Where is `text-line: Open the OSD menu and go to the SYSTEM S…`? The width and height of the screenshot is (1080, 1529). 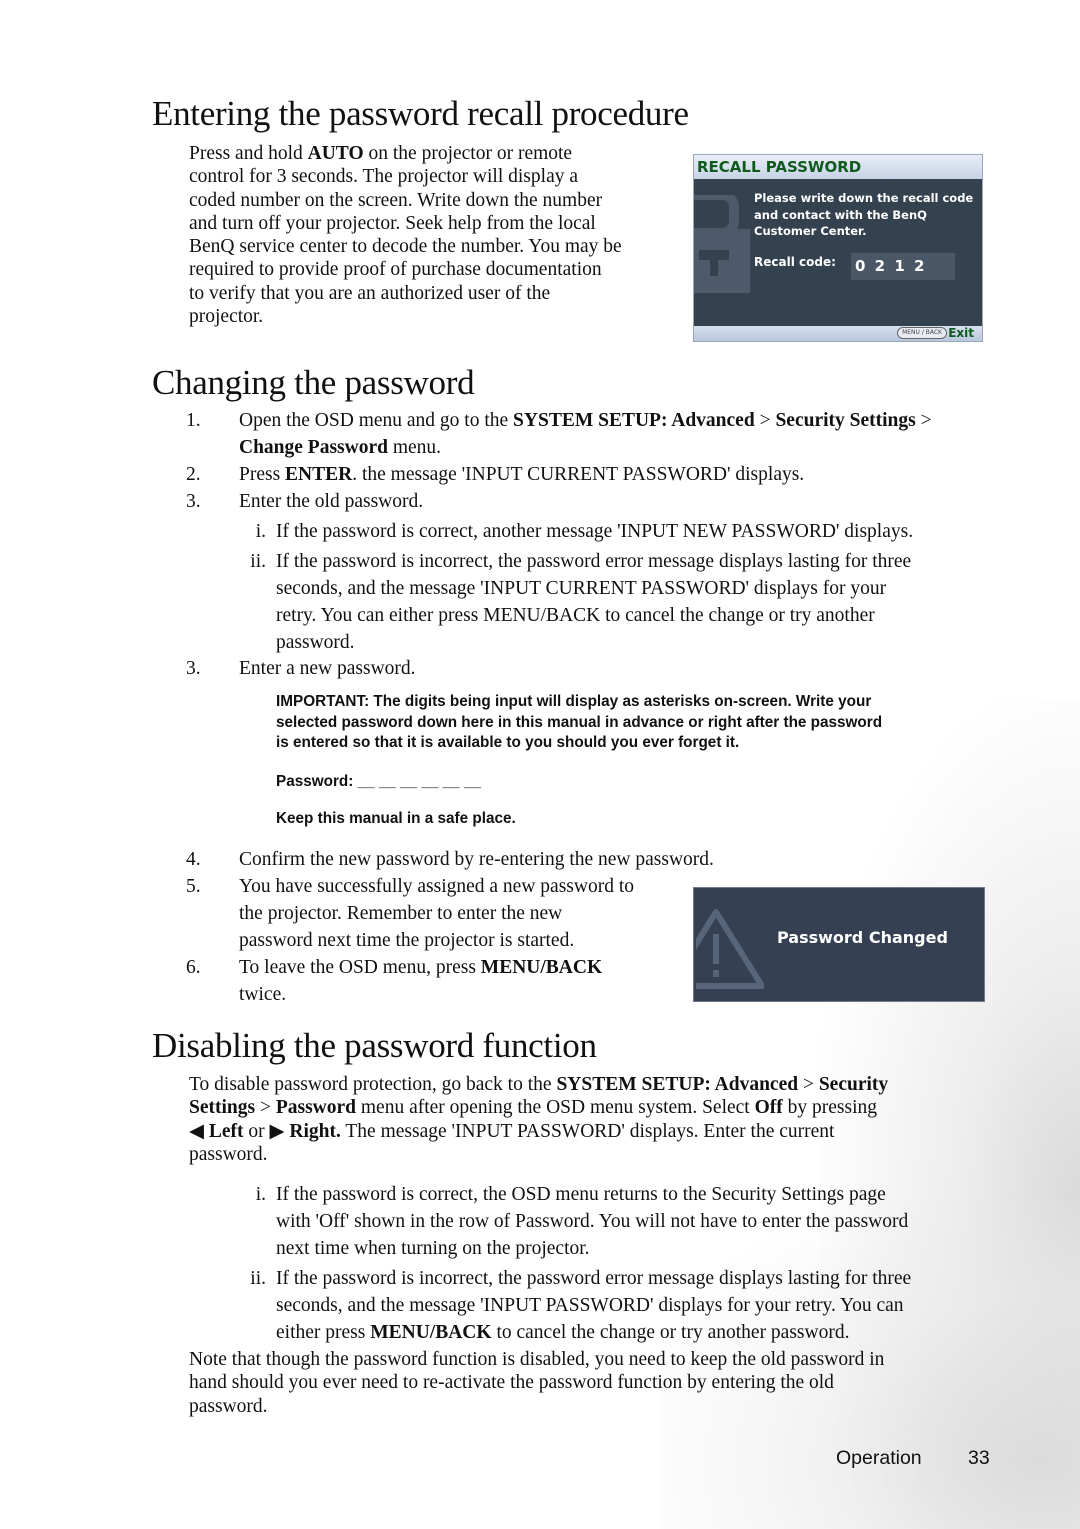 text-line: Open the OSD menu and go to the SYSTEM S… is located at coordinates (585, 420).